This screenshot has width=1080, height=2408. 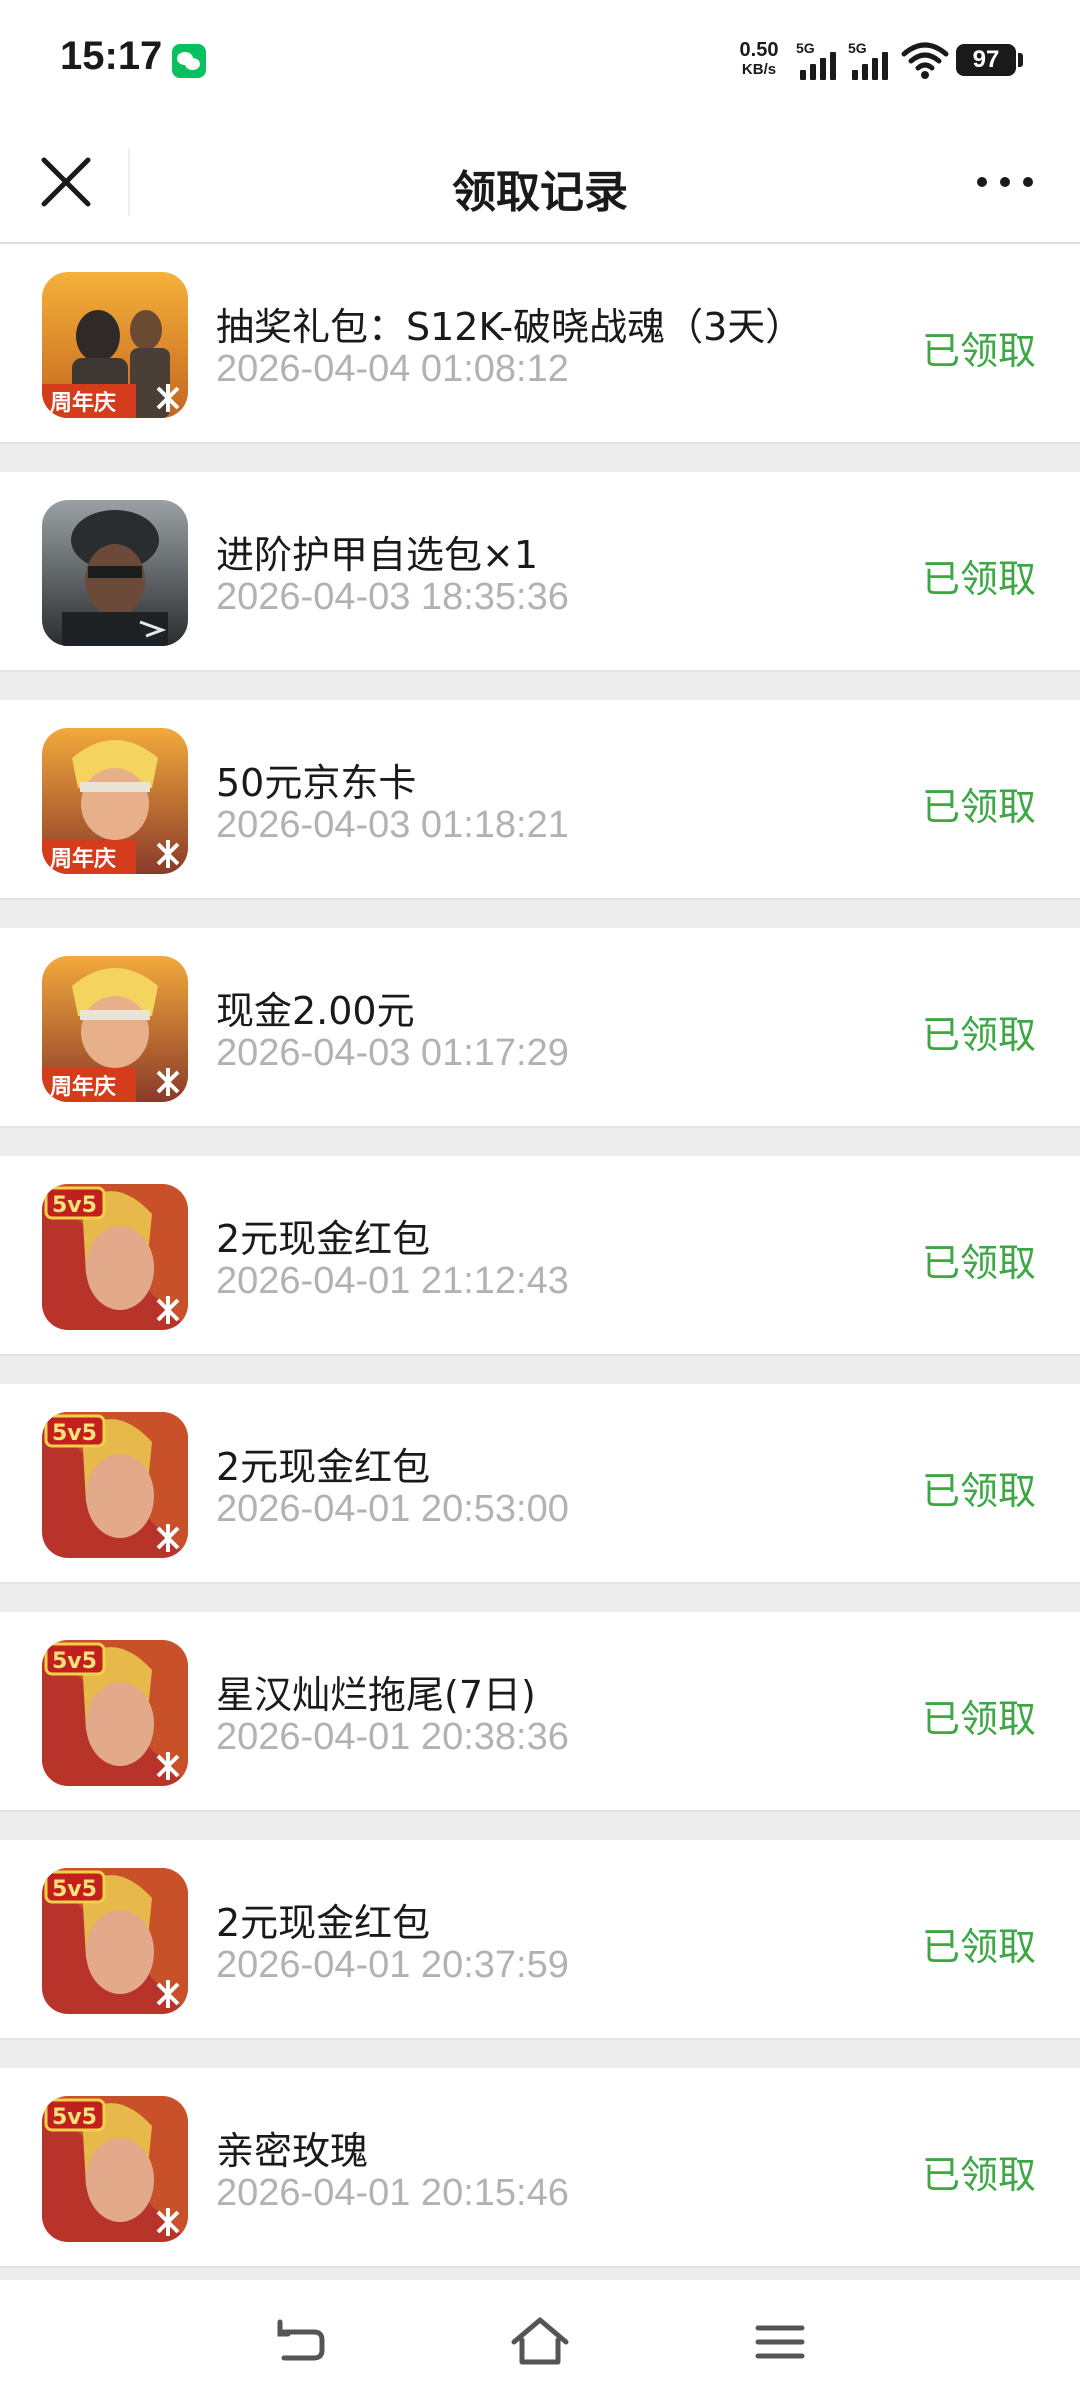 What do you see at coordinates (111, 56) in the screenshot?
I see `status-time: 15:17` at bounding box center [111, 56].